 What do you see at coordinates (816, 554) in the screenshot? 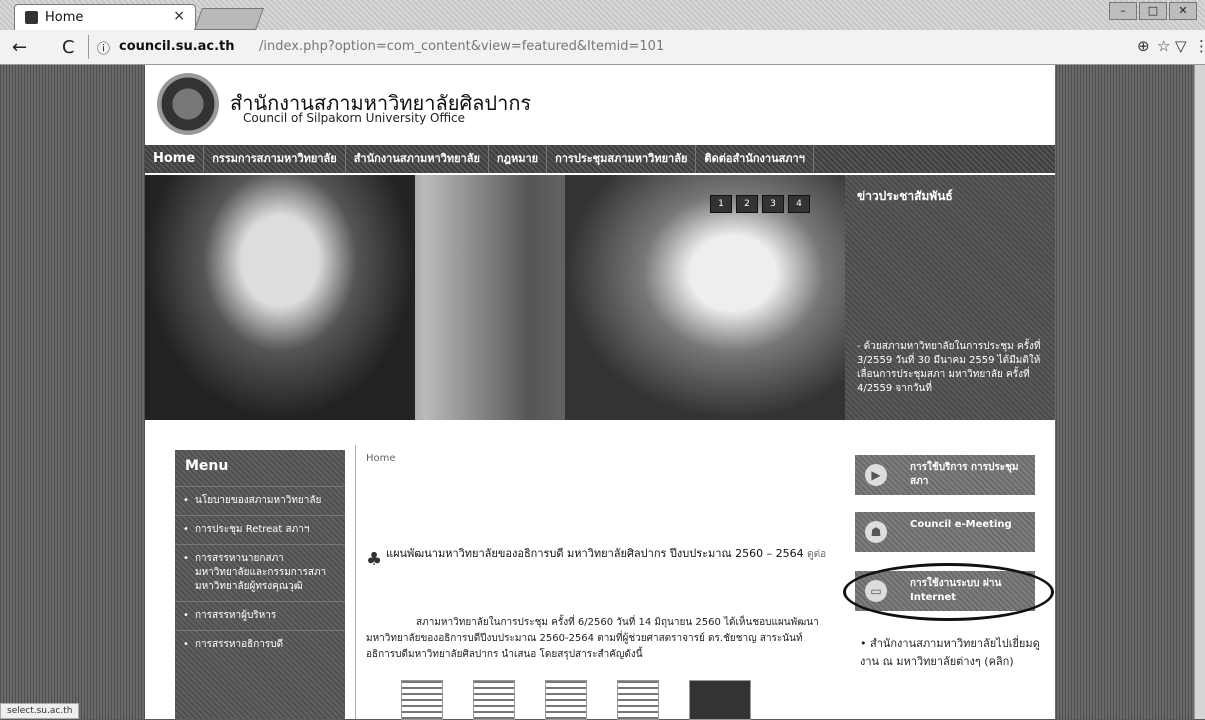
I see `article-read-more: ดูต่อ` at bounding box center [816, 554].